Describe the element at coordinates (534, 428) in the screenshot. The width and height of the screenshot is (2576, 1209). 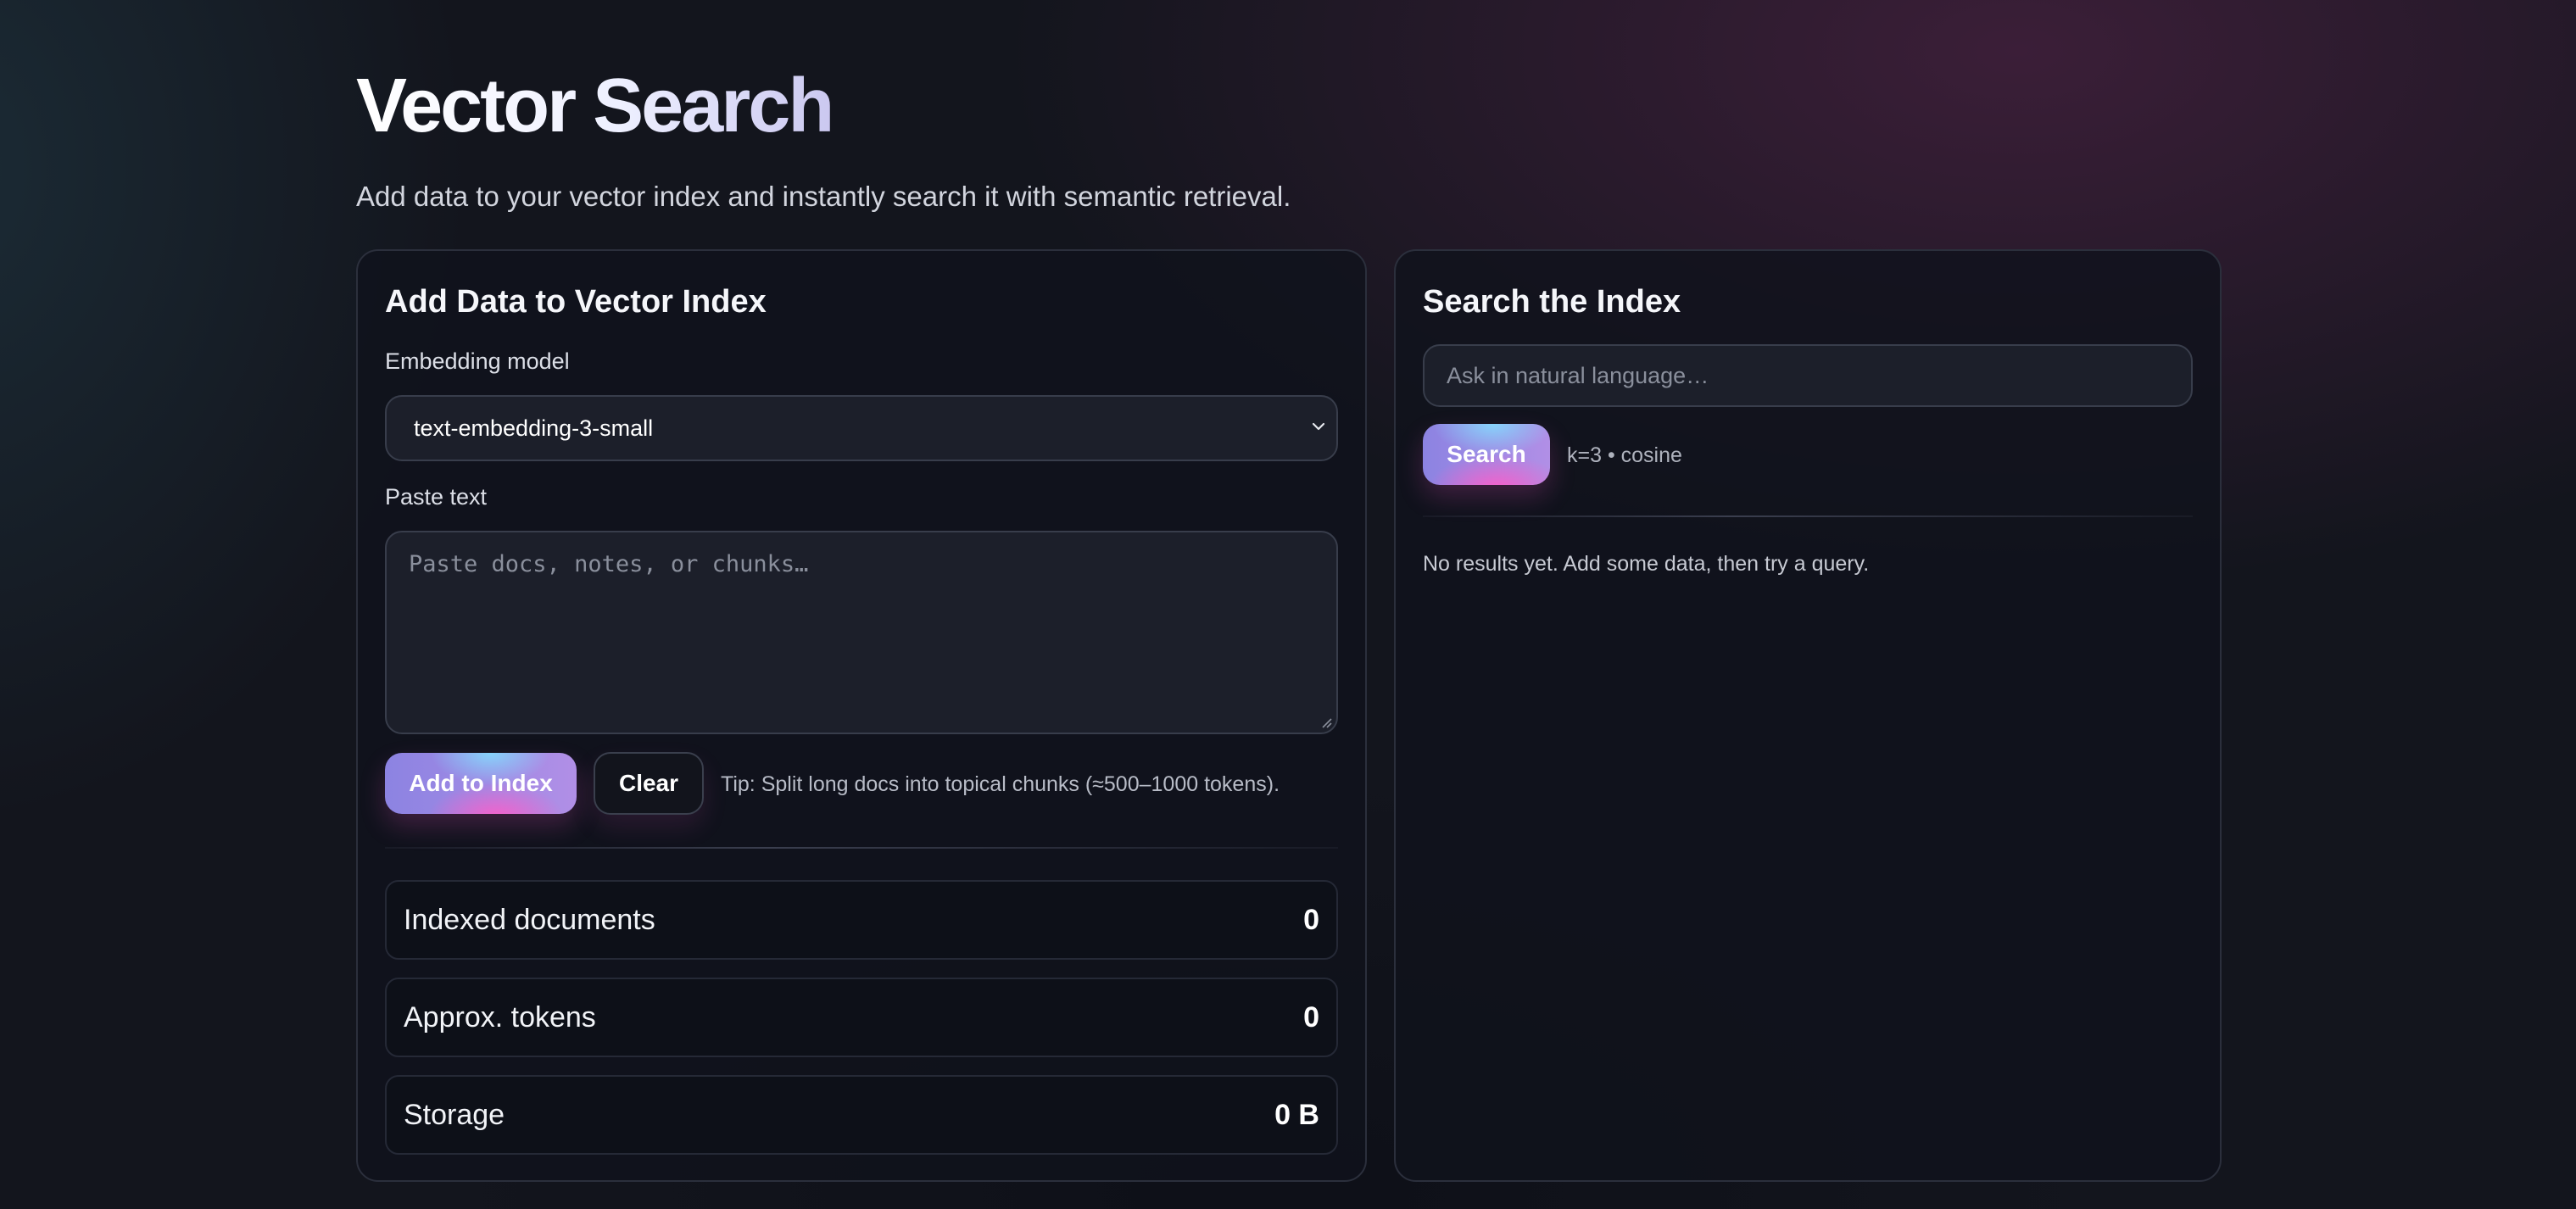
I see `embedding-model-value: text-embedding-3-small` at that location.